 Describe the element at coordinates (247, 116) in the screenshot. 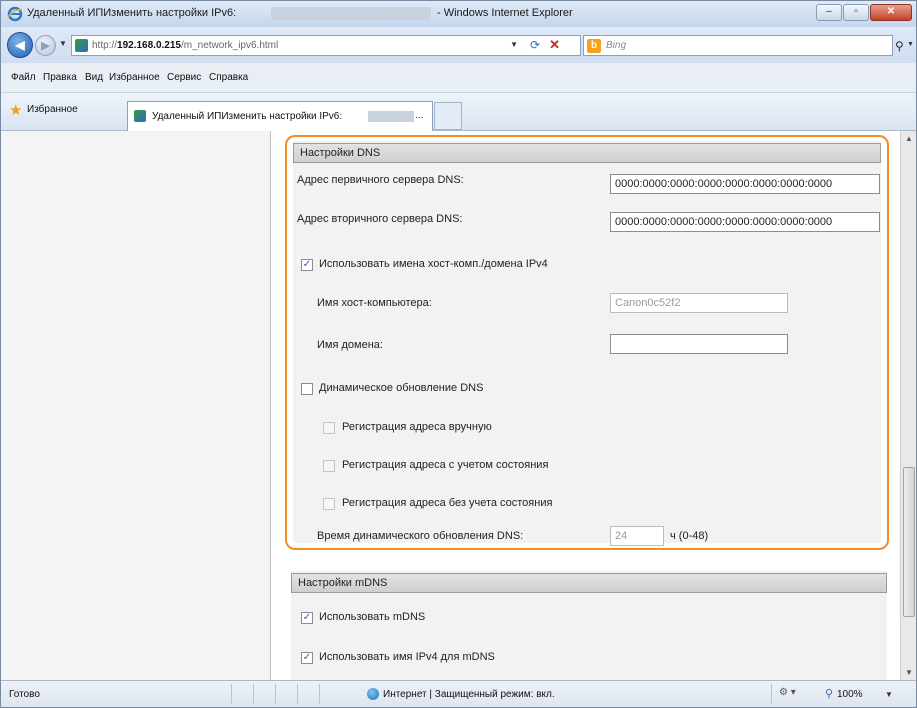

I see `tab-title: Удаленный ИПИзменить настройки IPv6:` at that location.